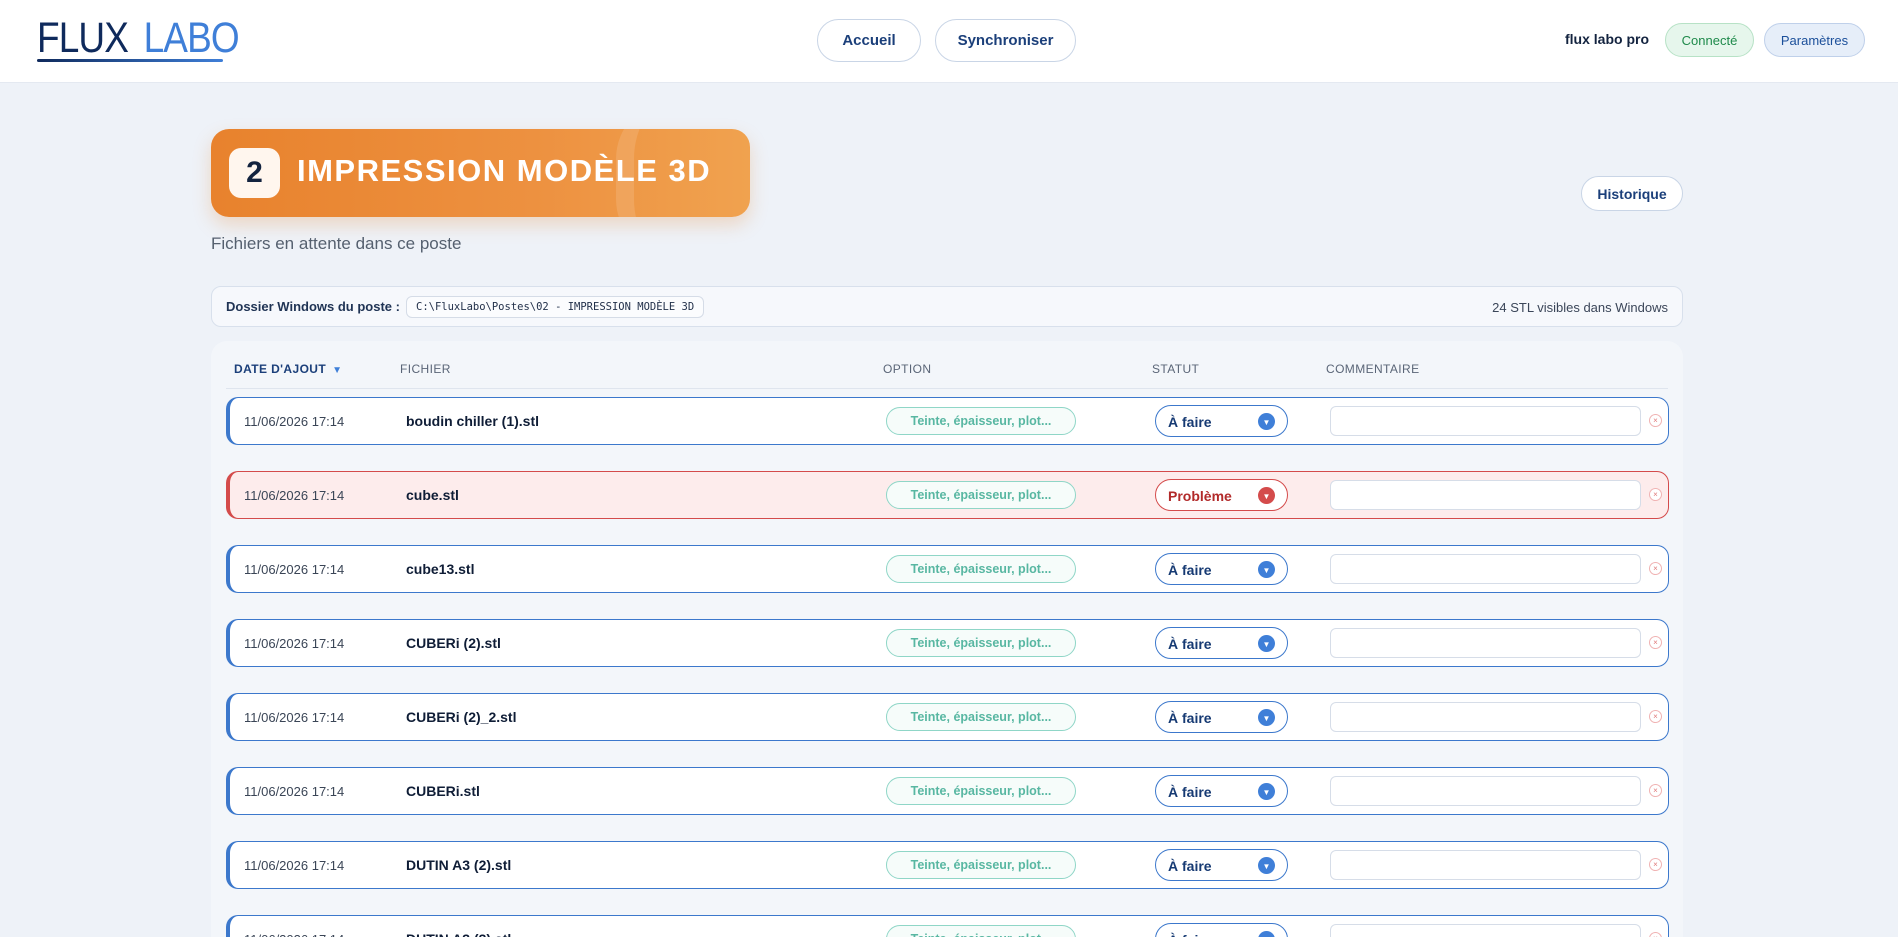 This screenshot has height=937, width=1898. I want to click on station-number-badge: 2, so click(254, 173).